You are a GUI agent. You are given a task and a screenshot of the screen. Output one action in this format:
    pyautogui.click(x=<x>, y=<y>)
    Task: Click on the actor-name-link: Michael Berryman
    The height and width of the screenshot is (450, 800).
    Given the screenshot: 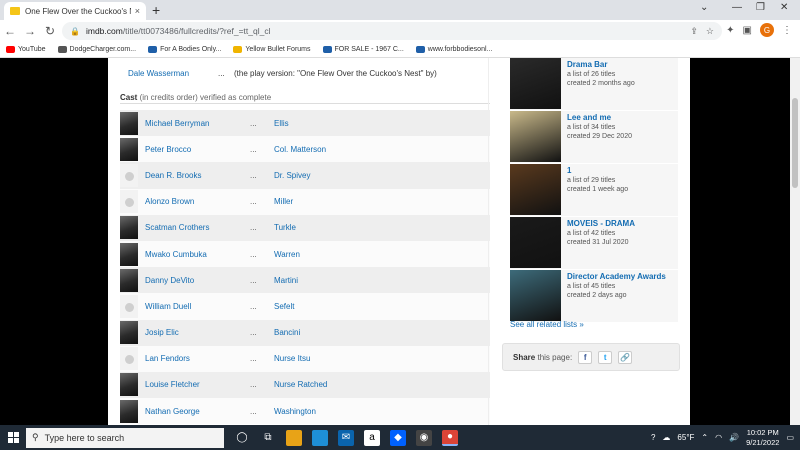 What is the action you would take?
    pyautogui.click(x=197, y=123)
    